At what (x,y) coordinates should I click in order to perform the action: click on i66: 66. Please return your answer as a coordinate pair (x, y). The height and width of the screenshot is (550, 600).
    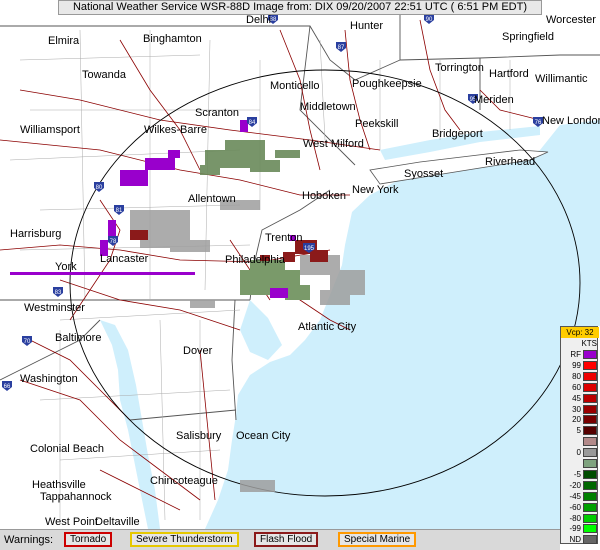
    Looking at the image, I should click on (7, 387).